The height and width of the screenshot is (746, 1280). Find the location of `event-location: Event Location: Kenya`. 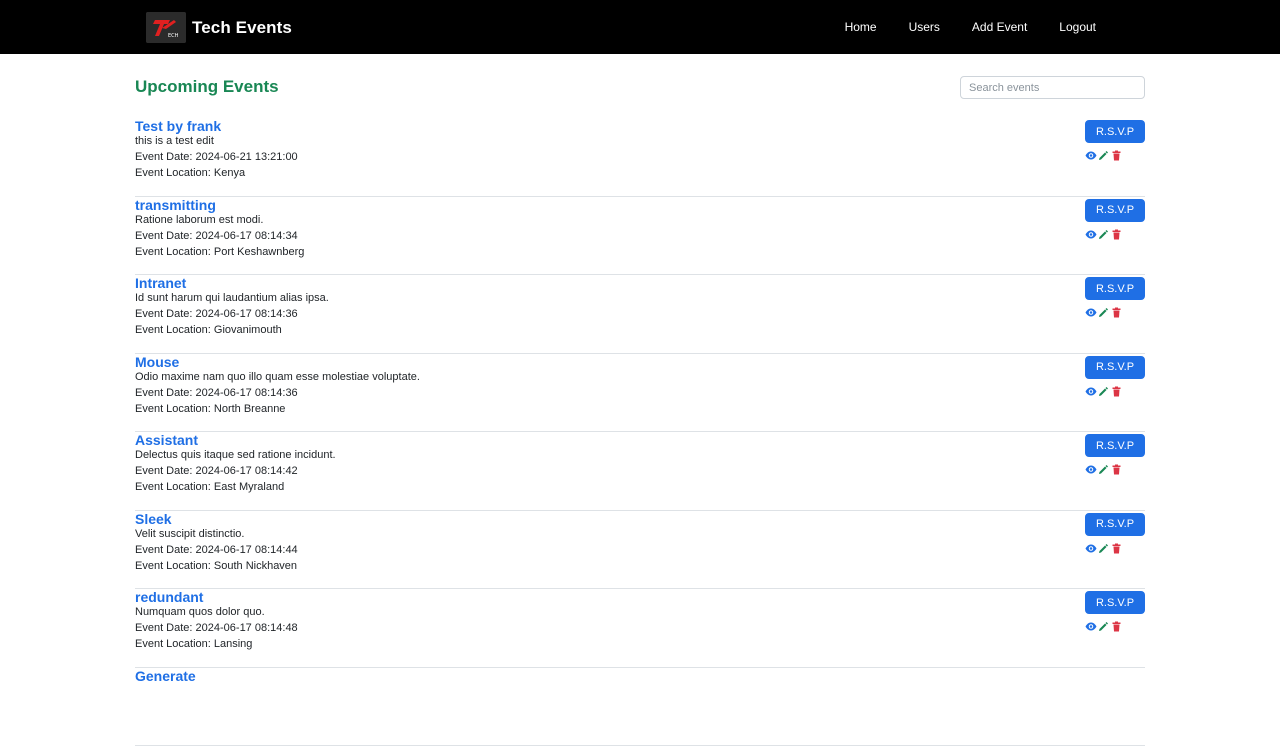

event-location: Event Location: Kenya is located at coordinates (190, 173).